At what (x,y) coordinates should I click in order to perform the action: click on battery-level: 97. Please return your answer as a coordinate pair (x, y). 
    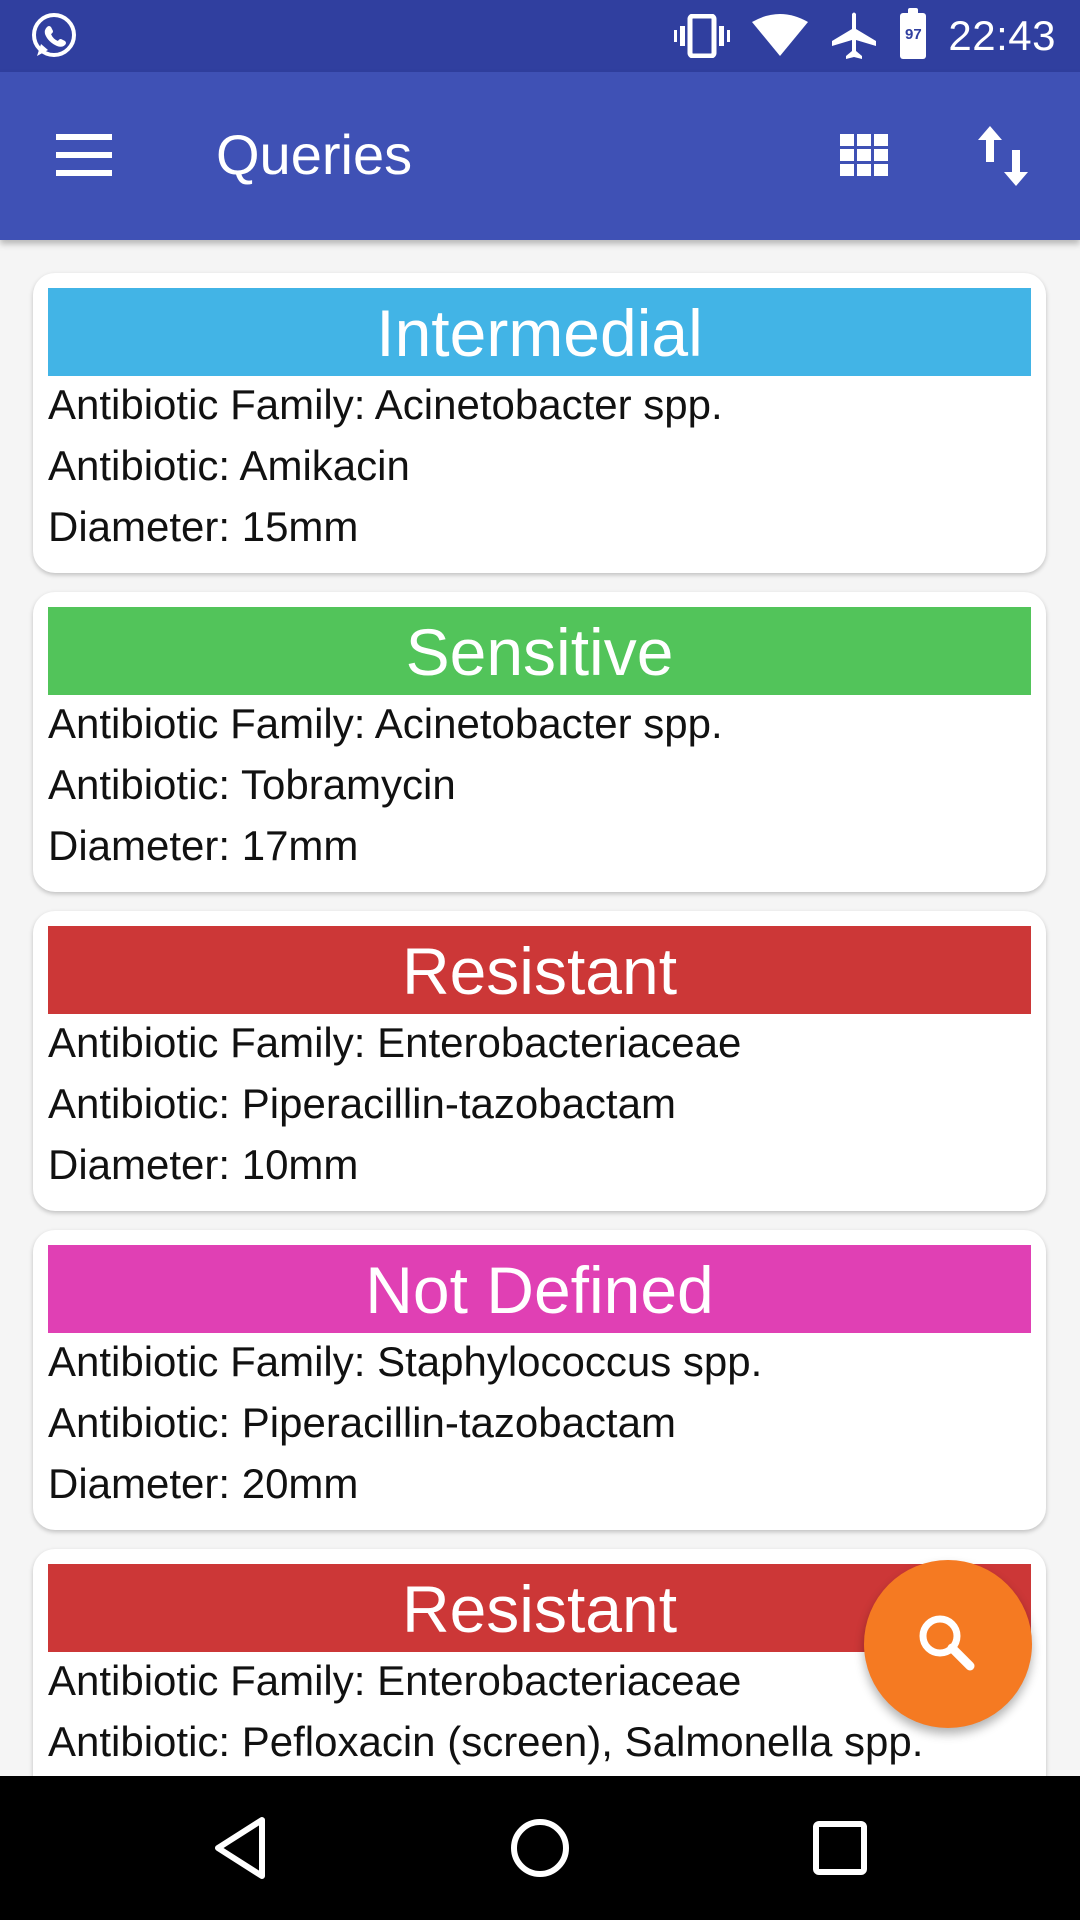
    Looking at the image, I should click on (913, 34).